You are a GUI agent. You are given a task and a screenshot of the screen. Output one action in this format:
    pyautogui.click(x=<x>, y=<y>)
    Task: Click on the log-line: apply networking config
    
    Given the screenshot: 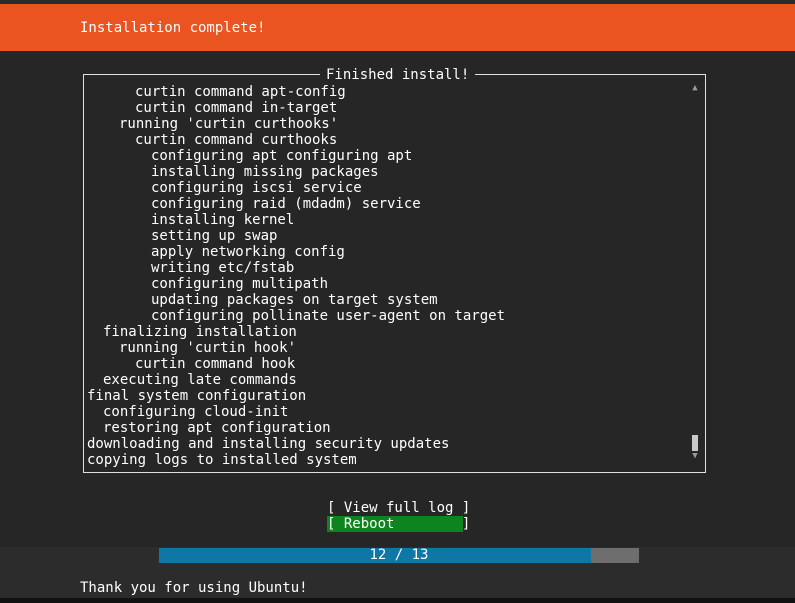 What is the action you would take?
    pyautogui.click(x=248, y=252)
    